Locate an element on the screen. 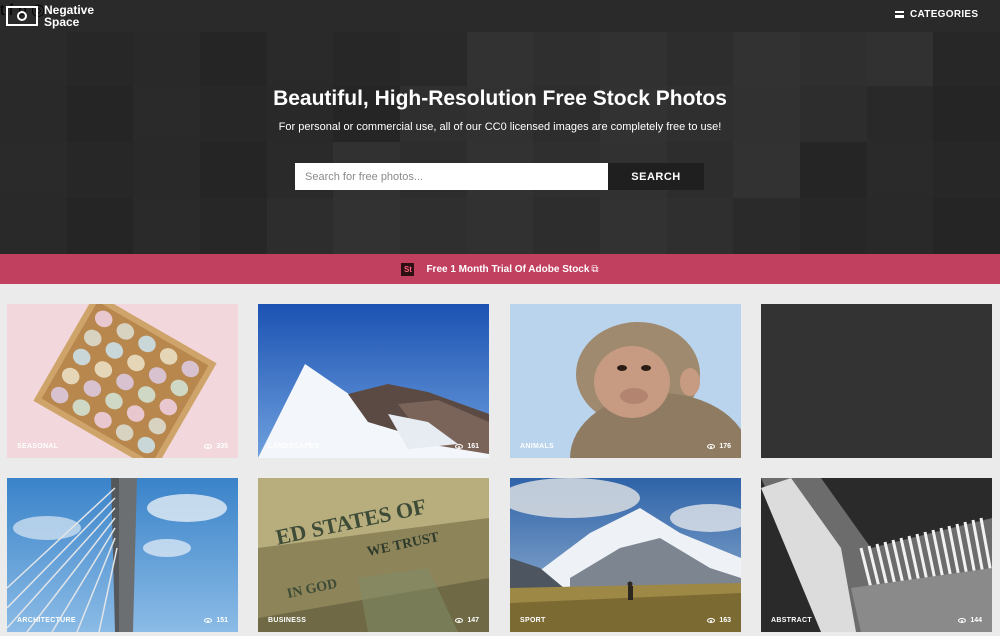  categories-menu-button: CATEGORIES is located at coordinates (936, 14).